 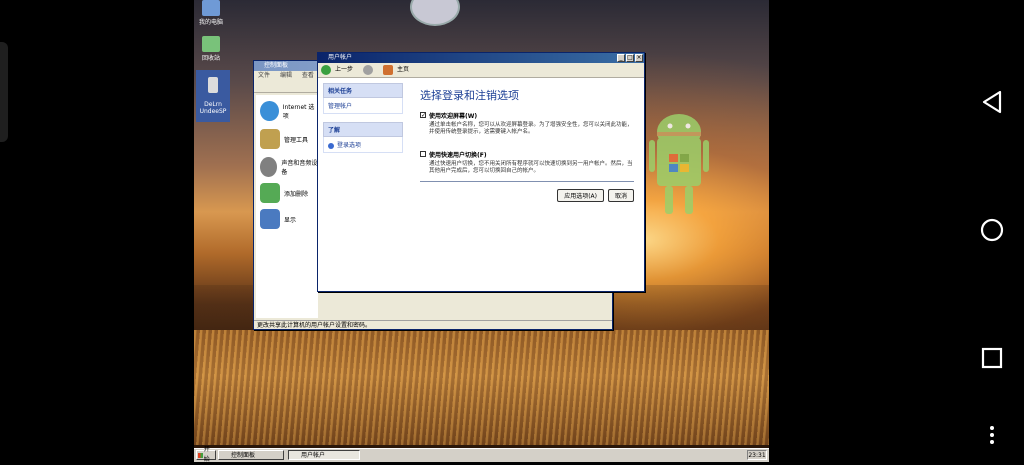 What do you see at coordinates (287, 206) in the screenshot?
I see `control-panel-content: Internet 选项 管理工具 声音和音频设备 添加删除 显示` at bounding box center [287, 206].